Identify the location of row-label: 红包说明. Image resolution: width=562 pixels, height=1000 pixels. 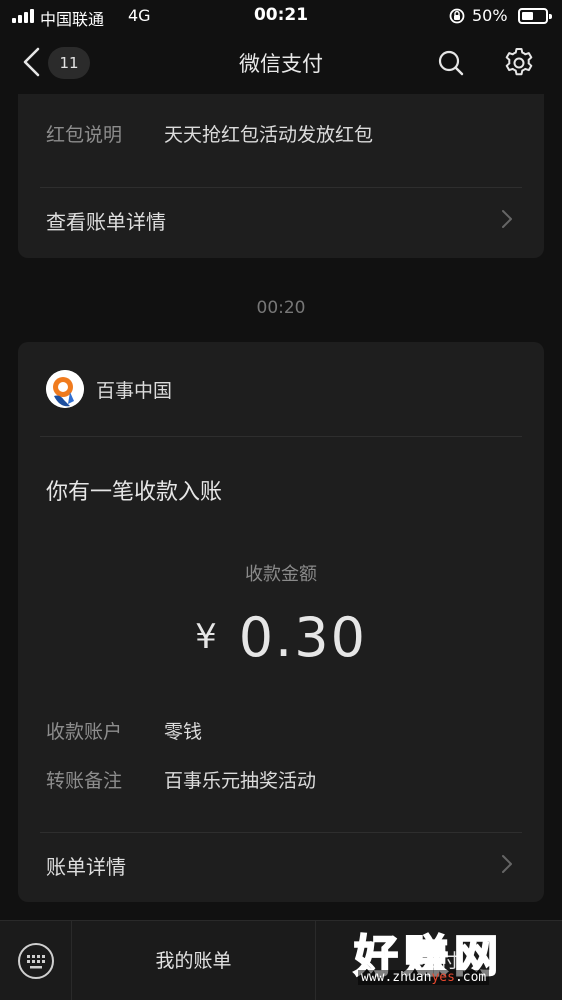
(84, 135).